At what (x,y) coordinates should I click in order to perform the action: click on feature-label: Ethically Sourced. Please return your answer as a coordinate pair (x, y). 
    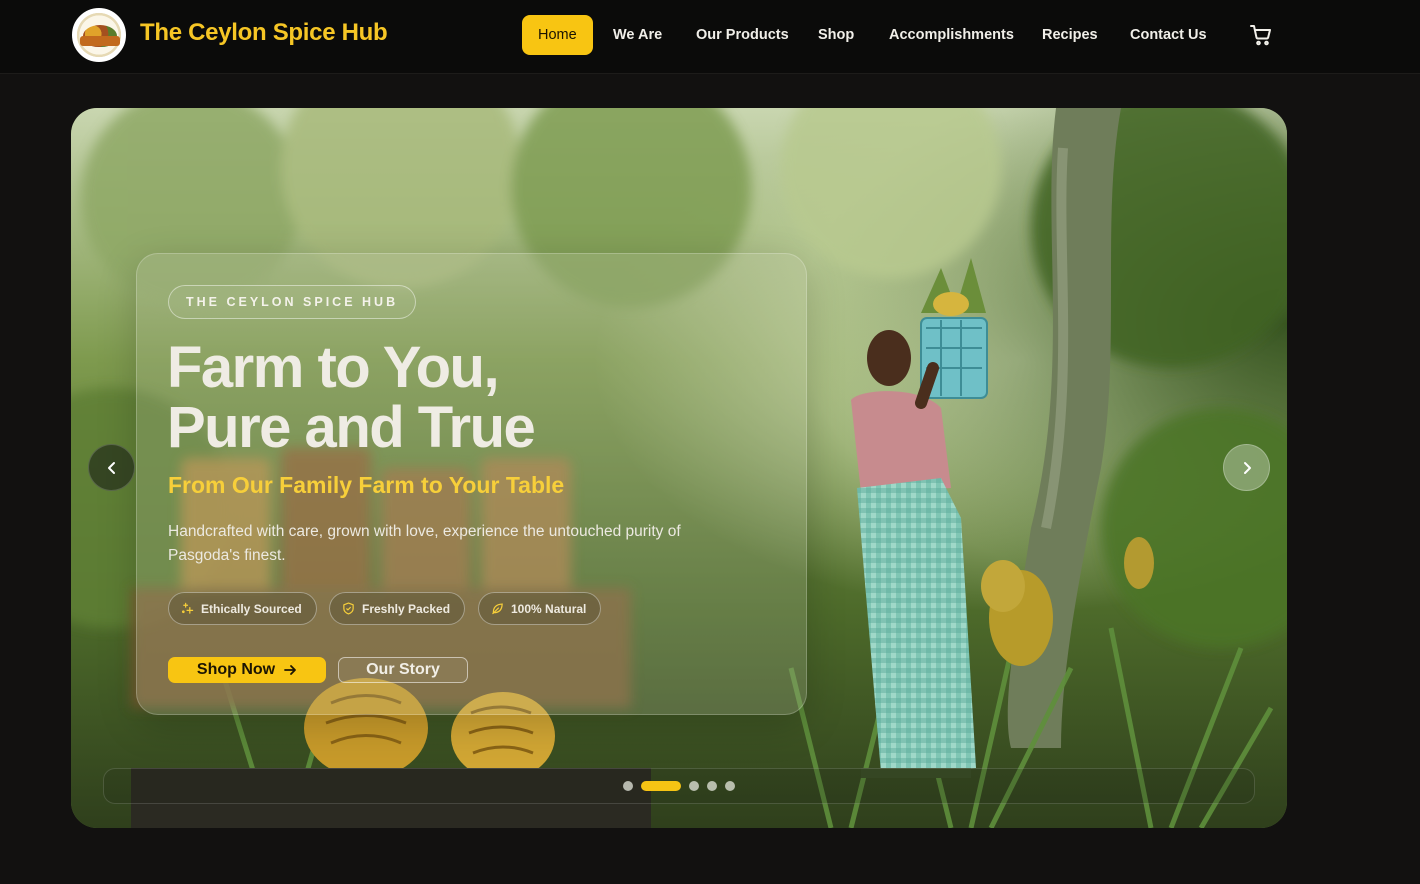
    Looking at the image, I should click on (251, 608).